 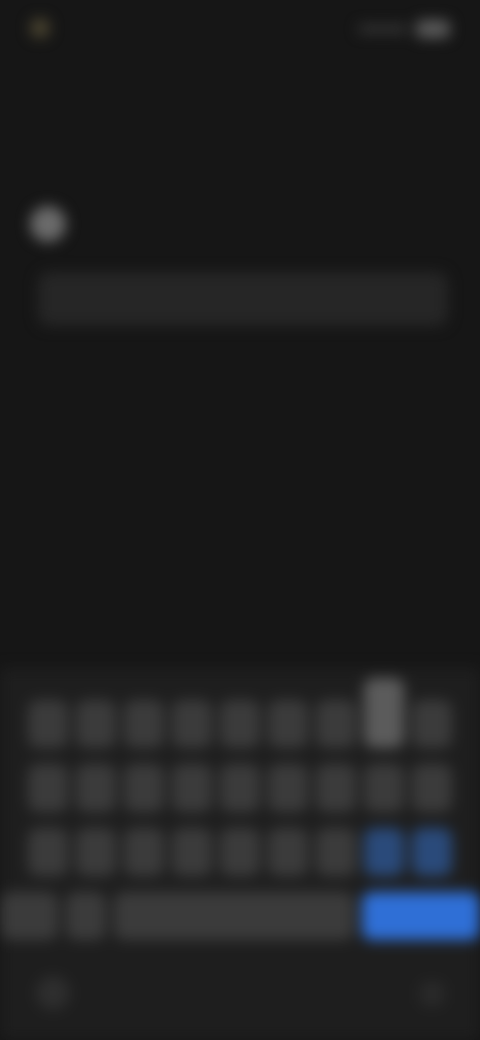 I want to click on enter-key, so click(x=421, y=916).